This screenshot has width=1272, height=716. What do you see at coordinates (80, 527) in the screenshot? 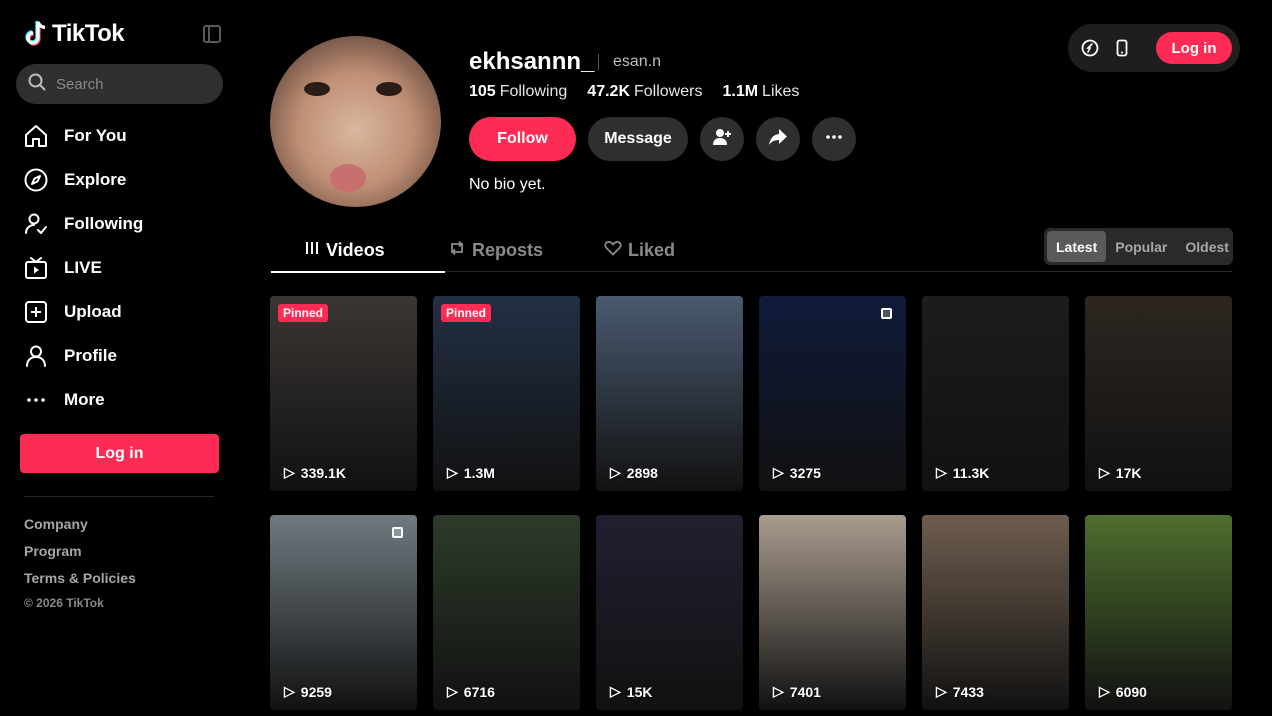
I see `footer-link-company: Company` at bounding box center [80, 527].